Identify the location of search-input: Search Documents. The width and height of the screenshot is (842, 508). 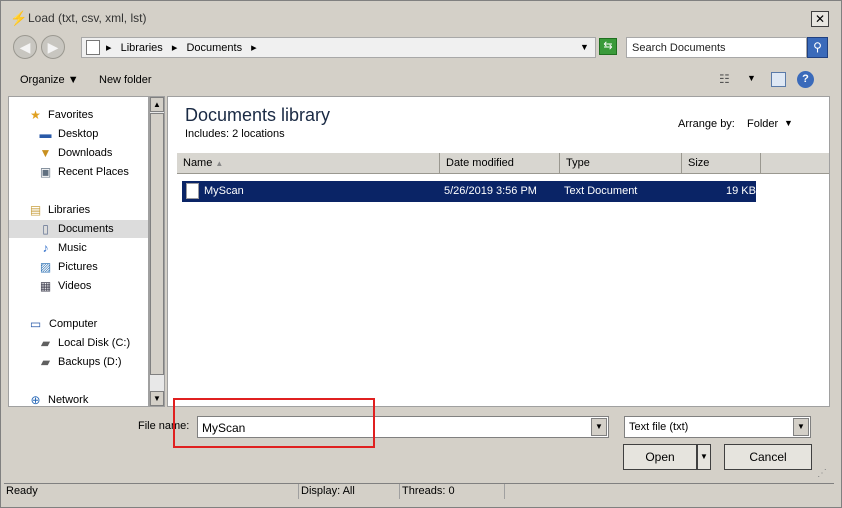
(716, 47).